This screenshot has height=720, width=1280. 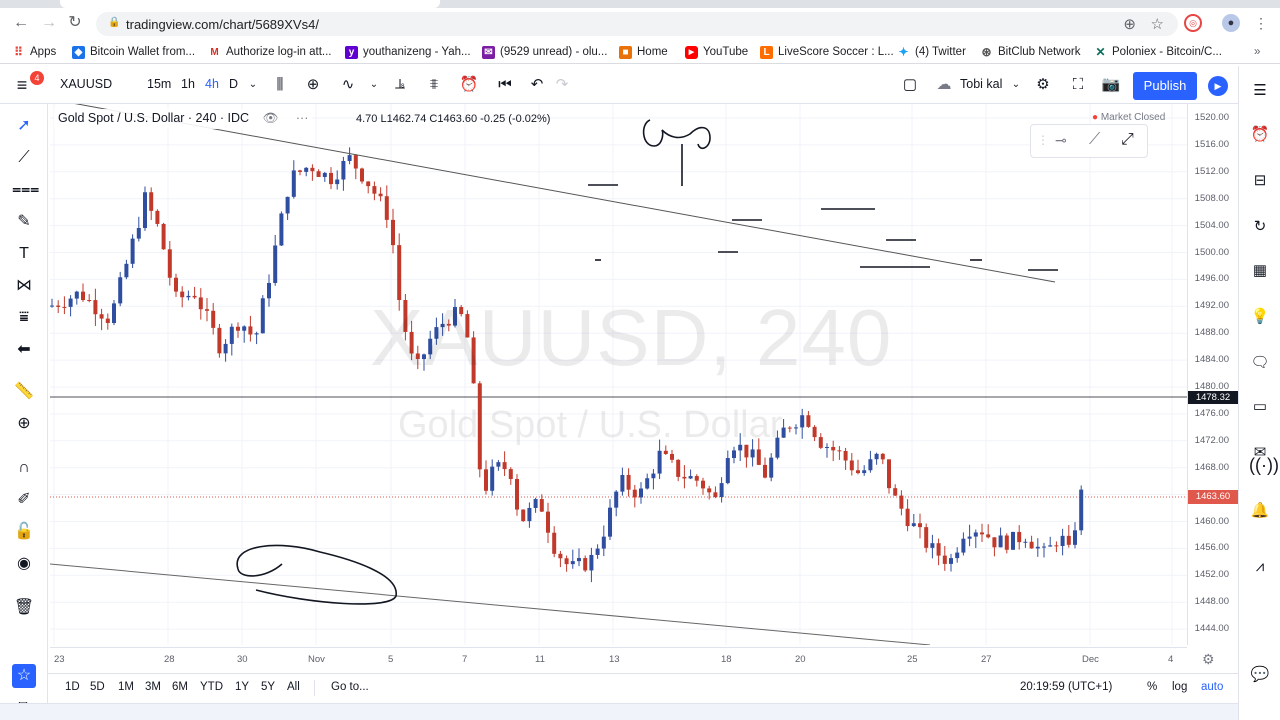 What do you see at coordinates (1260, 407) in the screenshot?
I see `streams-icon: ▭` at bounding box center [1260, 407].